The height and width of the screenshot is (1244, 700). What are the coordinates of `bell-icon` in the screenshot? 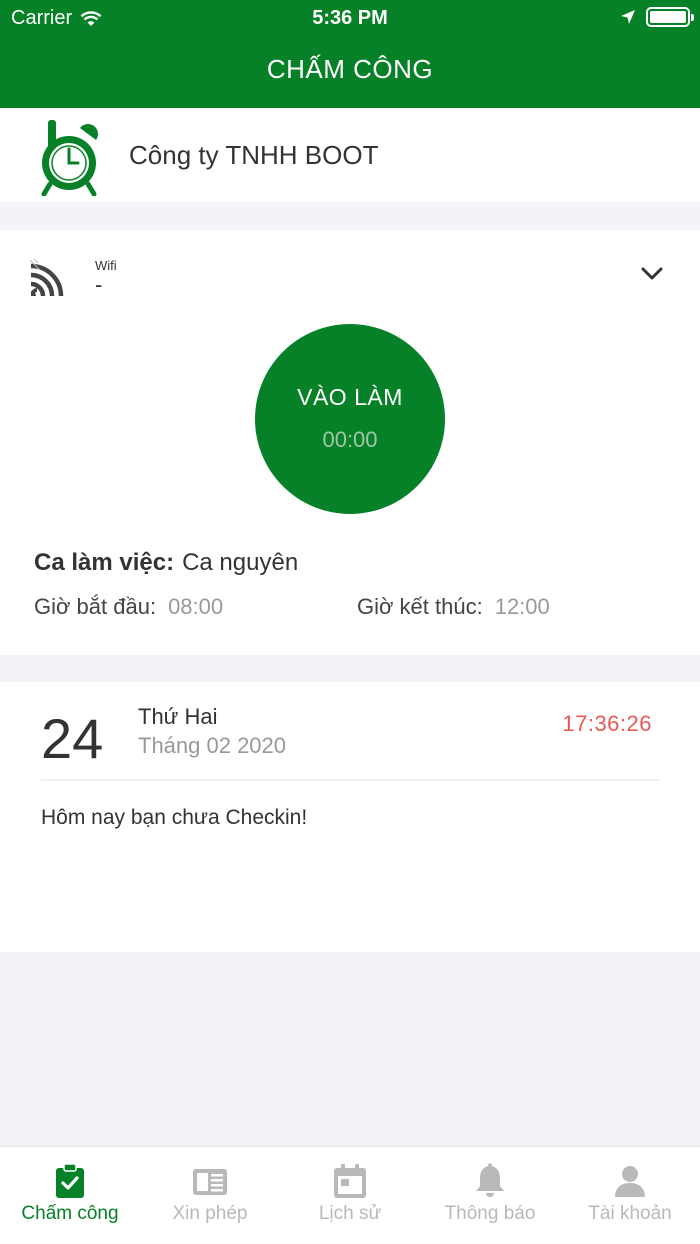 It's located at (490, 1180).